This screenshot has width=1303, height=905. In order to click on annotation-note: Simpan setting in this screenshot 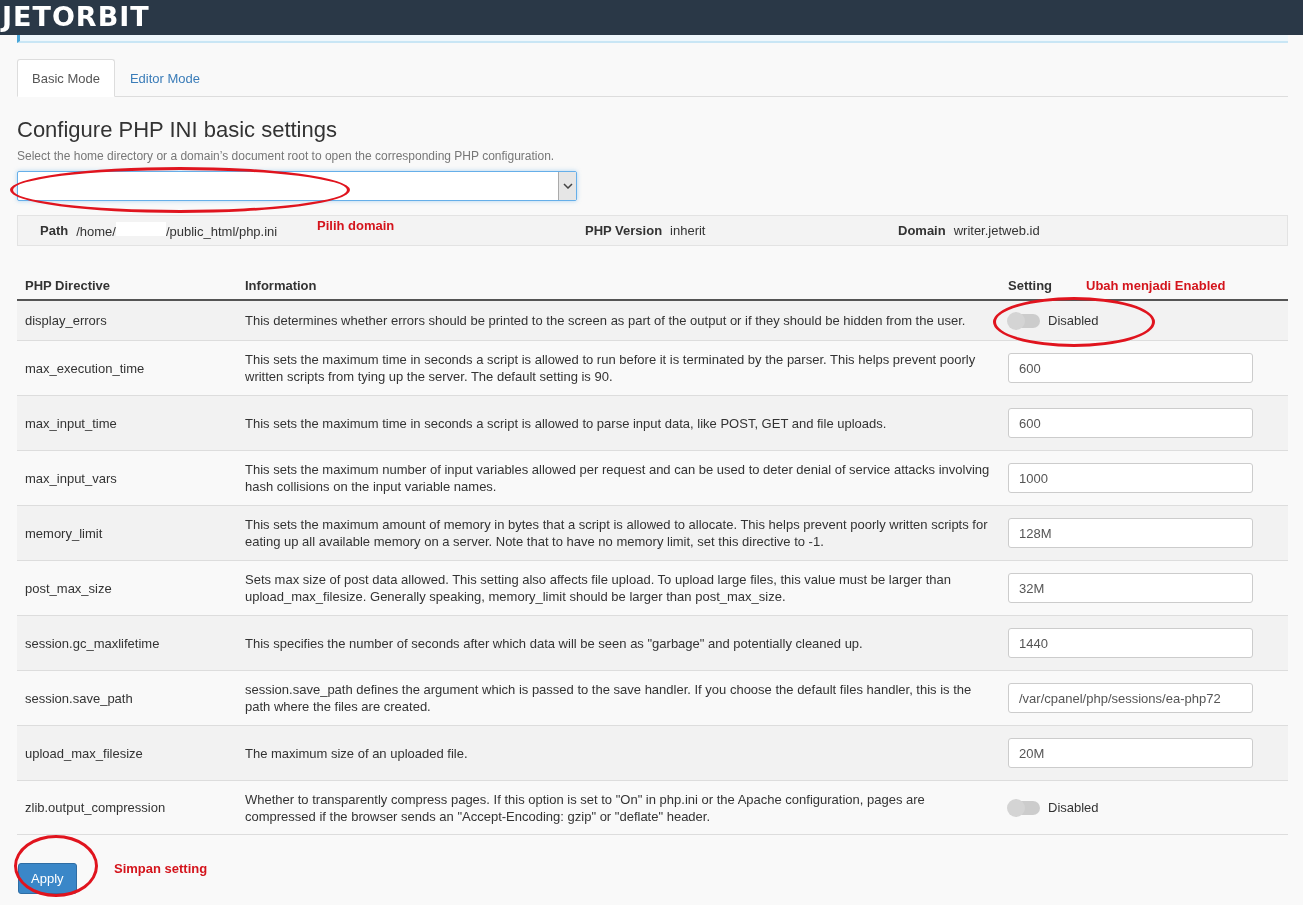, I will do `click(161, 868)`.